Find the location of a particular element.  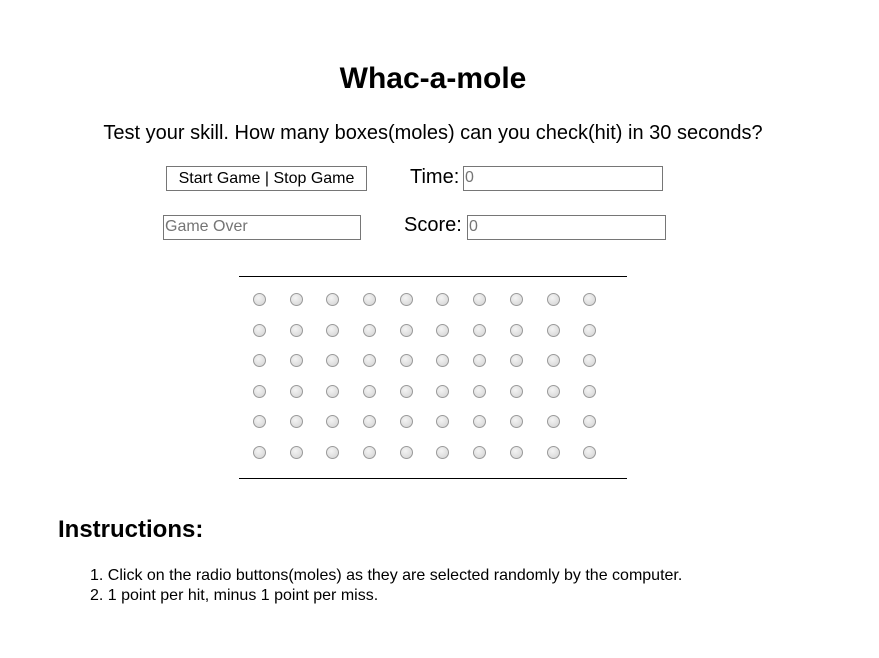

mole-radio-r6-c9 is located at coordinates (565, 461).